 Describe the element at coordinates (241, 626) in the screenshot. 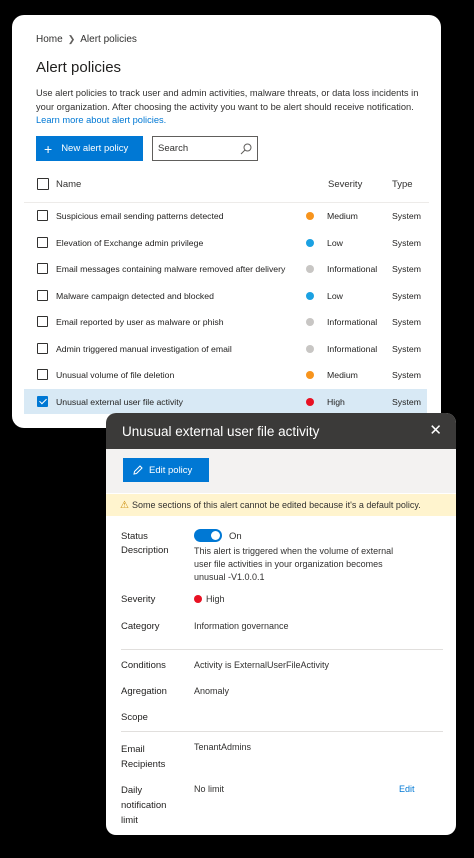

I see `category-value: Information governance` at that location.